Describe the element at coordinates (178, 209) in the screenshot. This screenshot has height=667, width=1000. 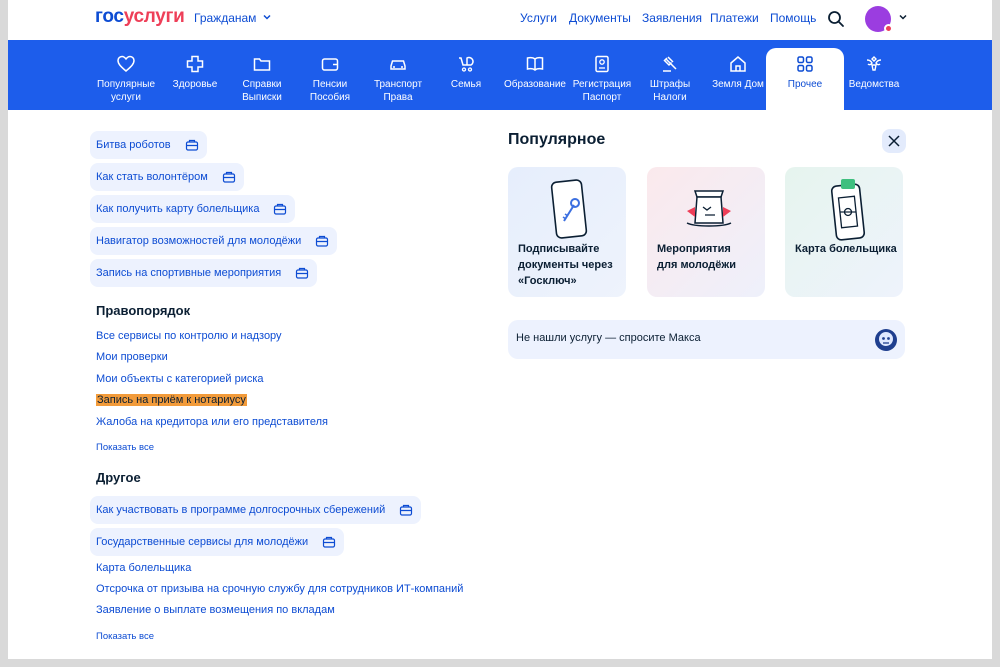
I see `chip-label: Как получить карту болельщика` at that location.